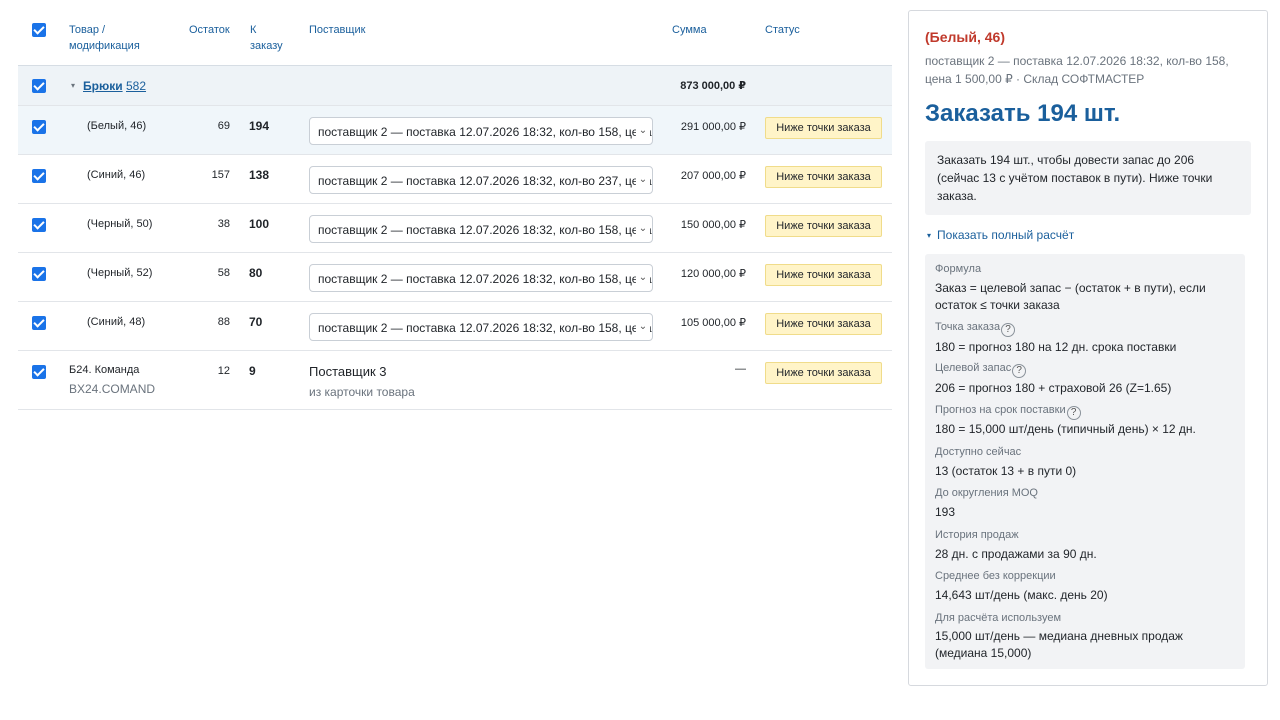 The width and height of the screenshot is (1280, 720). What do you see at coordinates (1016, 554) in the screenshot?
I see `sales-history-value: 28 дн. с продажами за 90 дн.` at bounding box center [1016, 554].